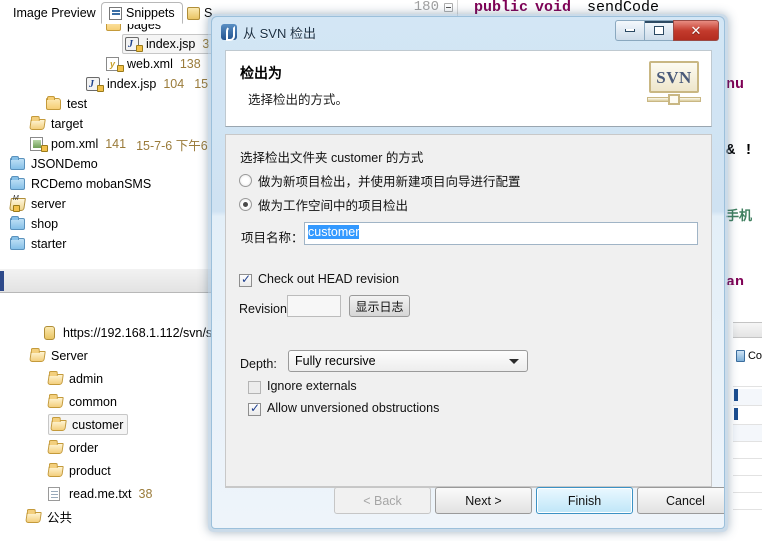 The height and width of the screenshot is (541, 762). What do you see at coordinates (629, 30) in the screenshot?
I see `minimize-button` at bounding box center [629, 30].